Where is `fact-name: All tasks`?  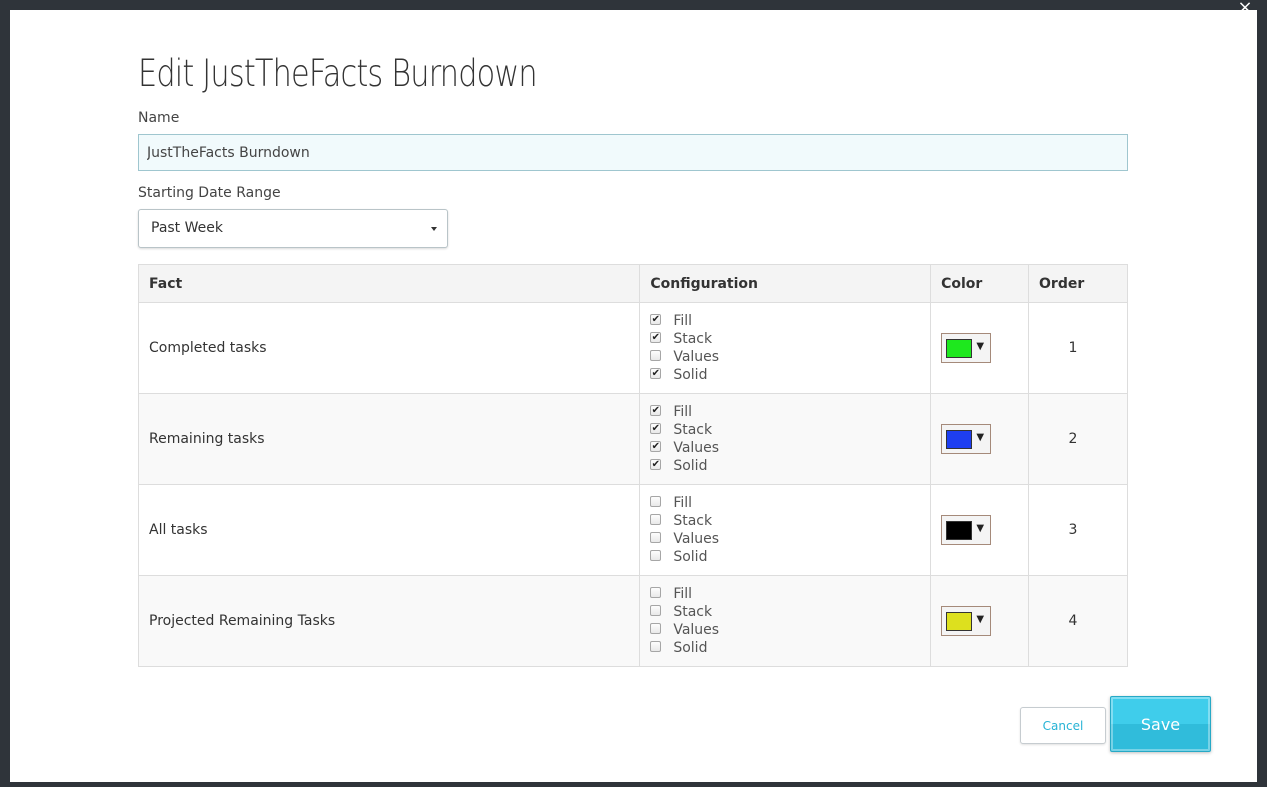 fact-name: All tasks is located at coordinates (389, 530).